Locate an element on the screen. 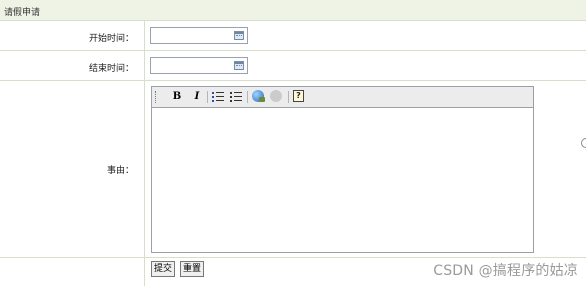 This screenshot has width=586, height=286. end-time-label-cell: 结束时间： is located at coordinates (72, 65).